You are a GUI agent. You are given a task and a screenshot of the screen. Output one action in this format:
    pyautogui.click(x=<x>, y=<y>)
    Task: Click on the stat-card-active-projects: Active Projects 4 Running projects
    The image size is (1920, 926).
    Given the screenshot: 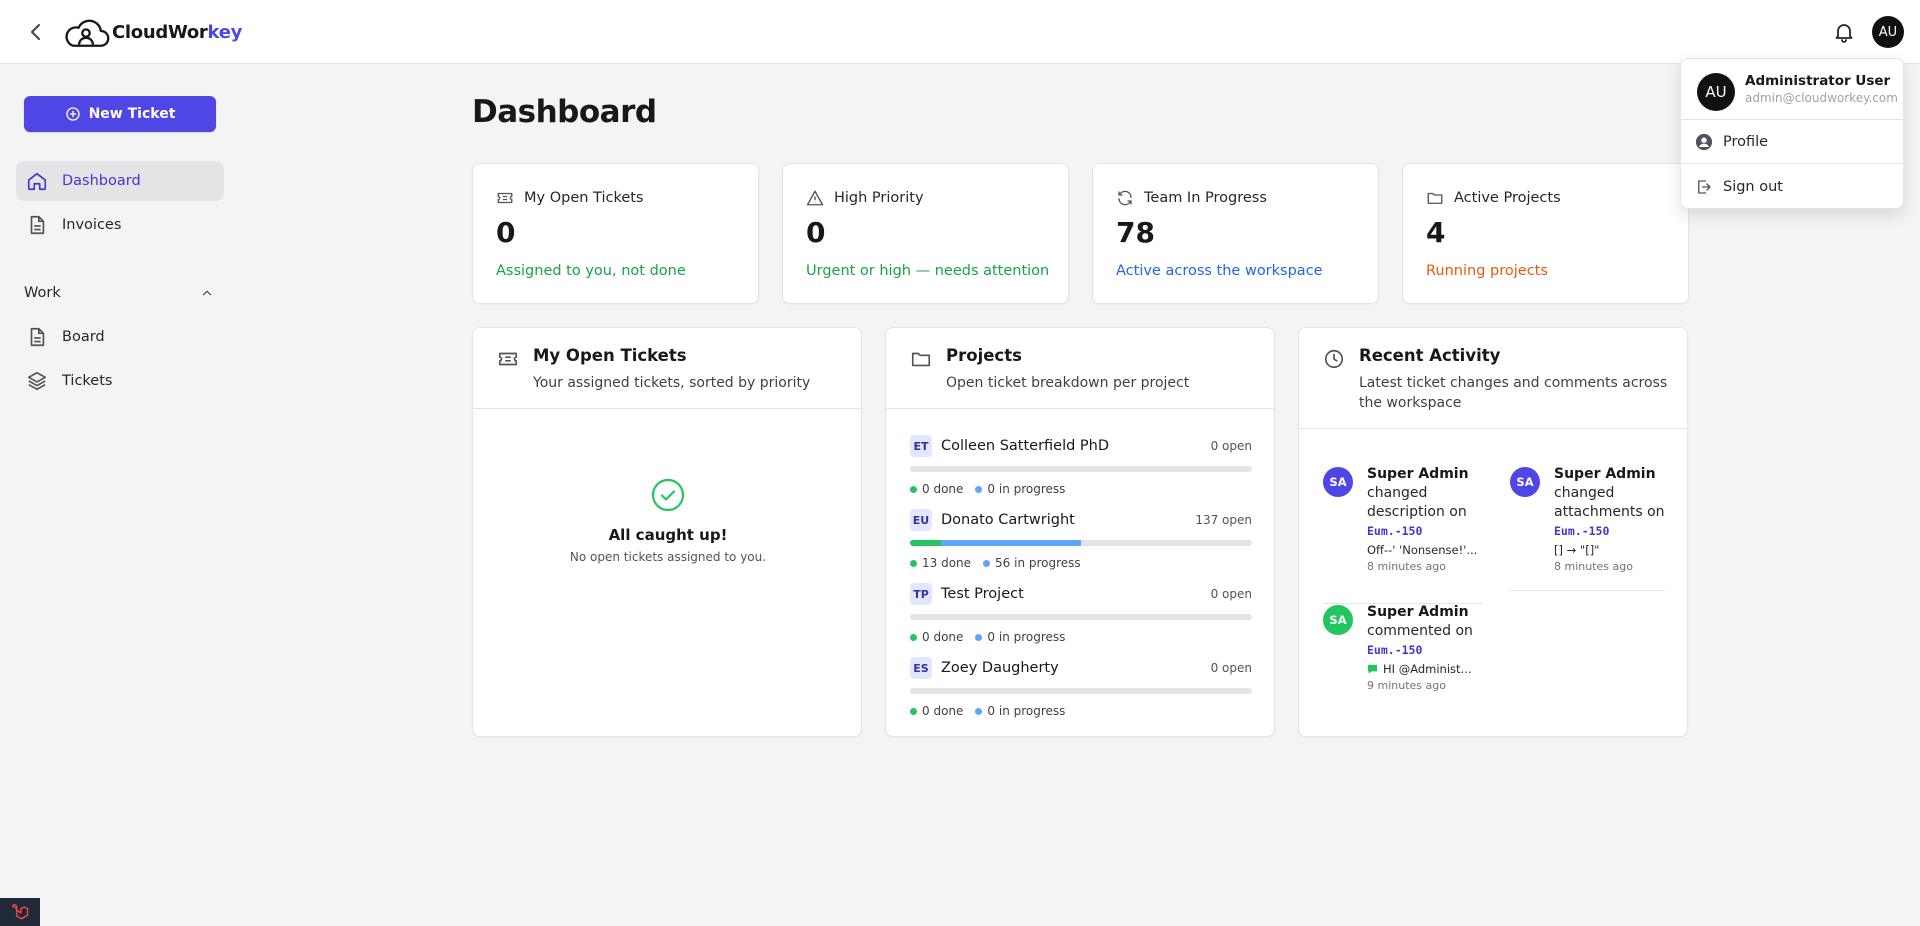 What is the action you would take?
    pyautogui.click(x=1545, y=233)
    